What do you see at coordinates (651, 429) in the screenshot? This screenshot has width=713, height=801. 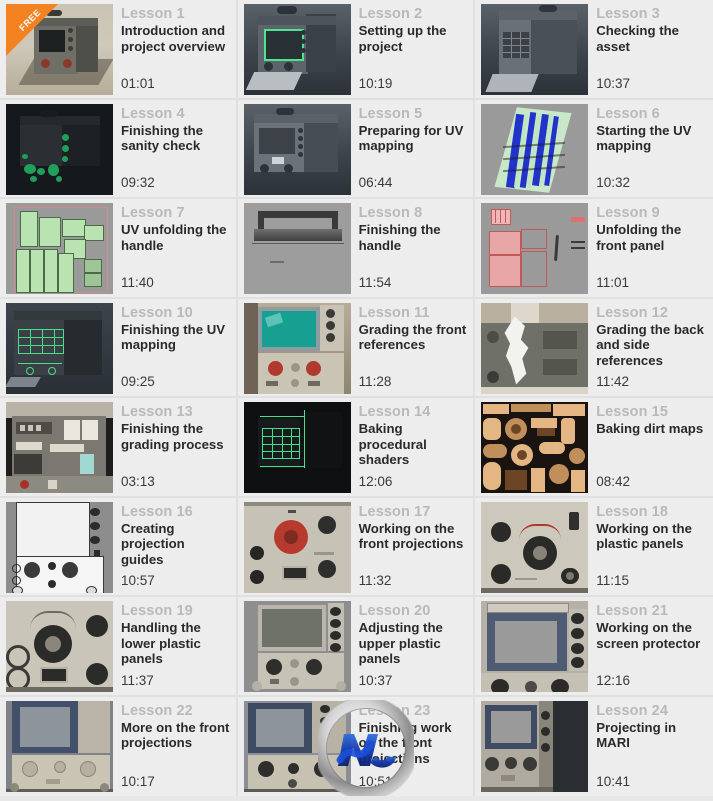 I see `lesson-title: Baking dirt maps` at bounding box center [651, 429].